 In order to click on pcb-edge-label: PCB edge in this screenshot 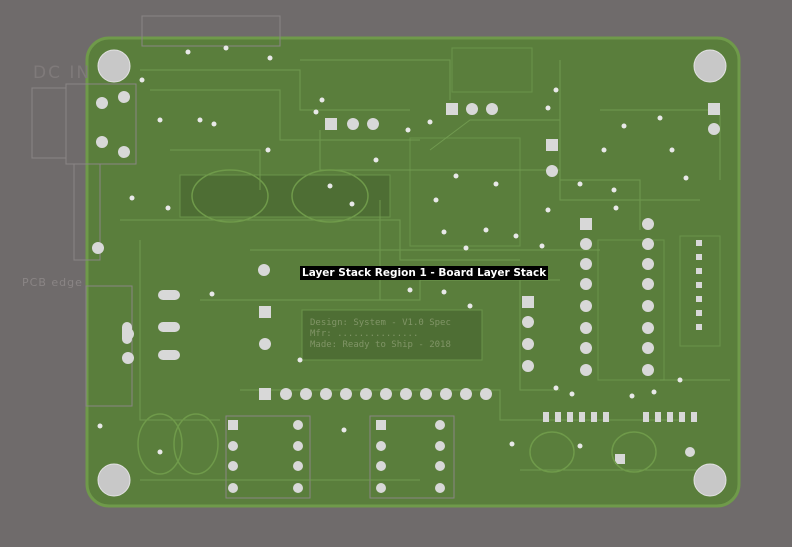, I will do `click(52, 282)`.